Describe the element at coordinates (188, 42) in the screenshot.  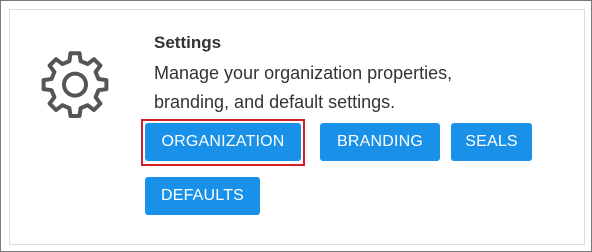
I see `settings-title: Settings` at that location.